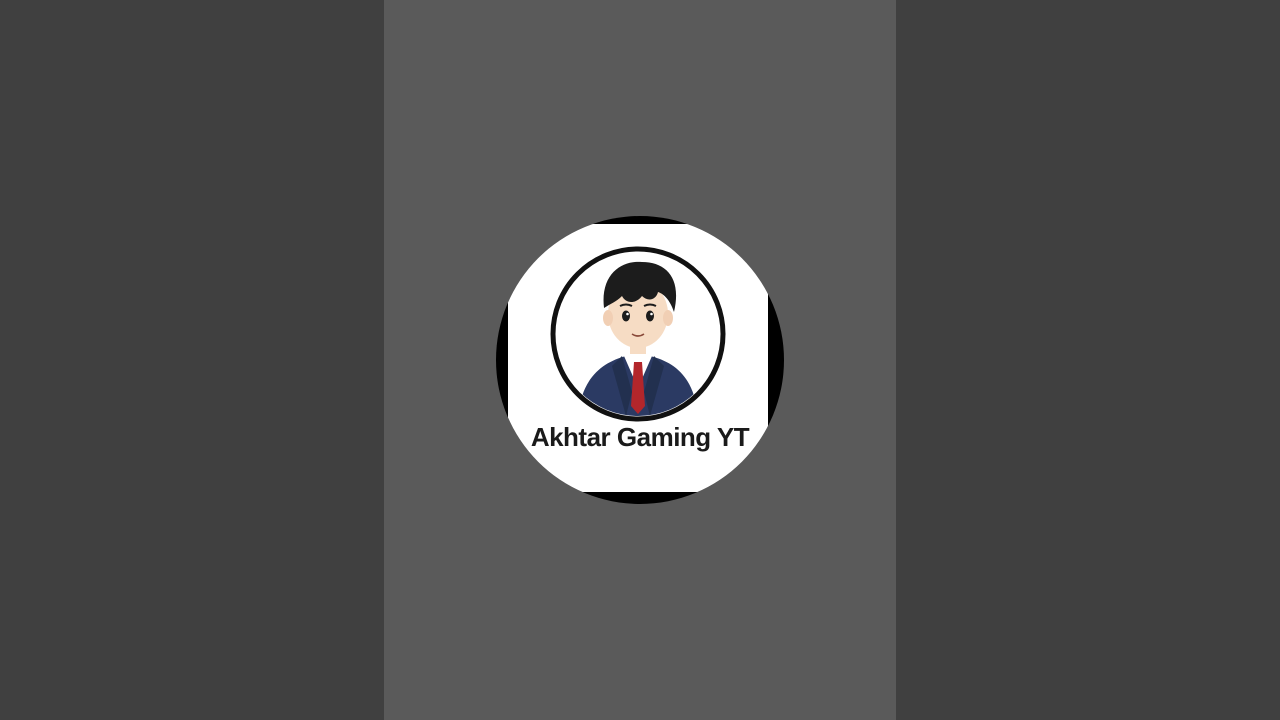  I want to click on channel-logo: Akhtar Gaming YT, so click(640, 360).